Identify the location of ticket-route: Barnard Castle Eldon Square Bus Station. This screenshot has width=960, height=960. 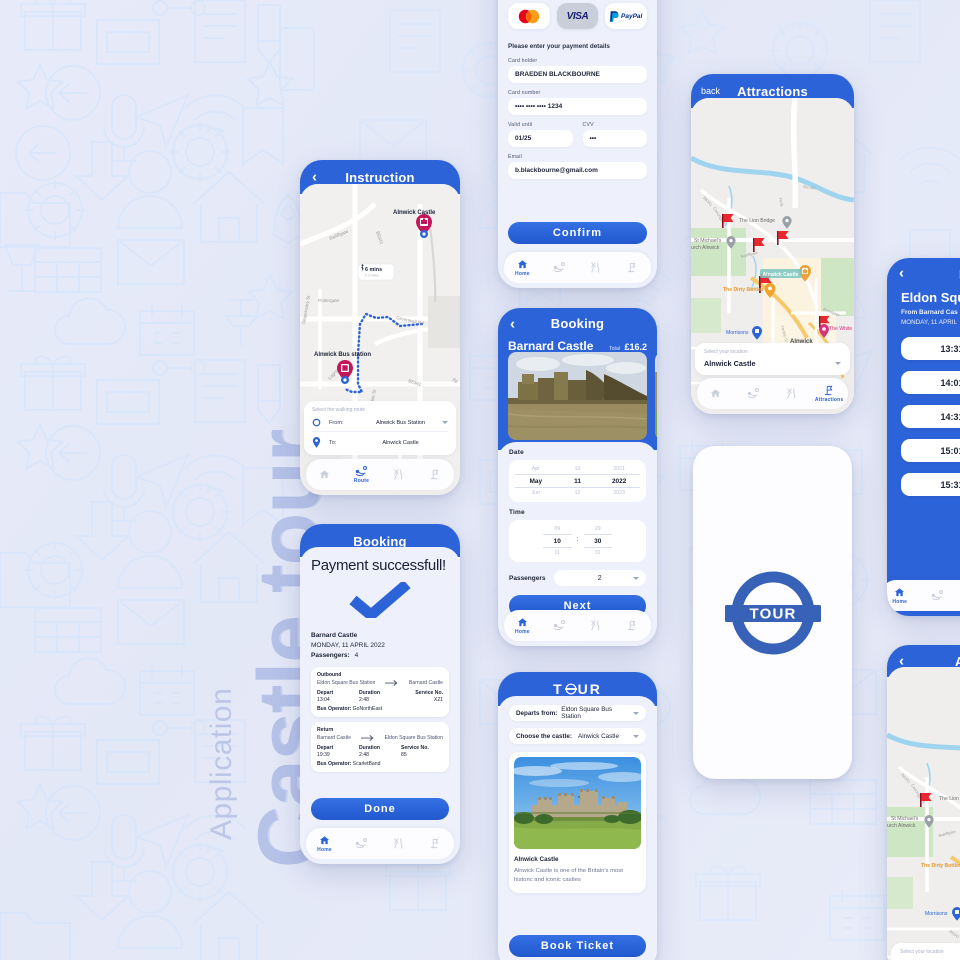
(380, 738).